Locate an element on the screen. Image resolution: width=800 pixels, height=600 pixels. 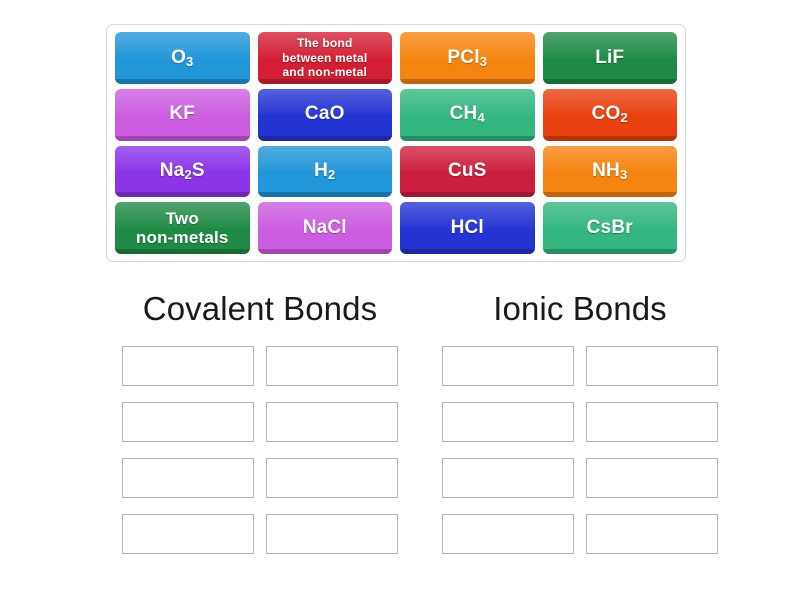
tile-label: H2 is located at coordinates (325, 171).